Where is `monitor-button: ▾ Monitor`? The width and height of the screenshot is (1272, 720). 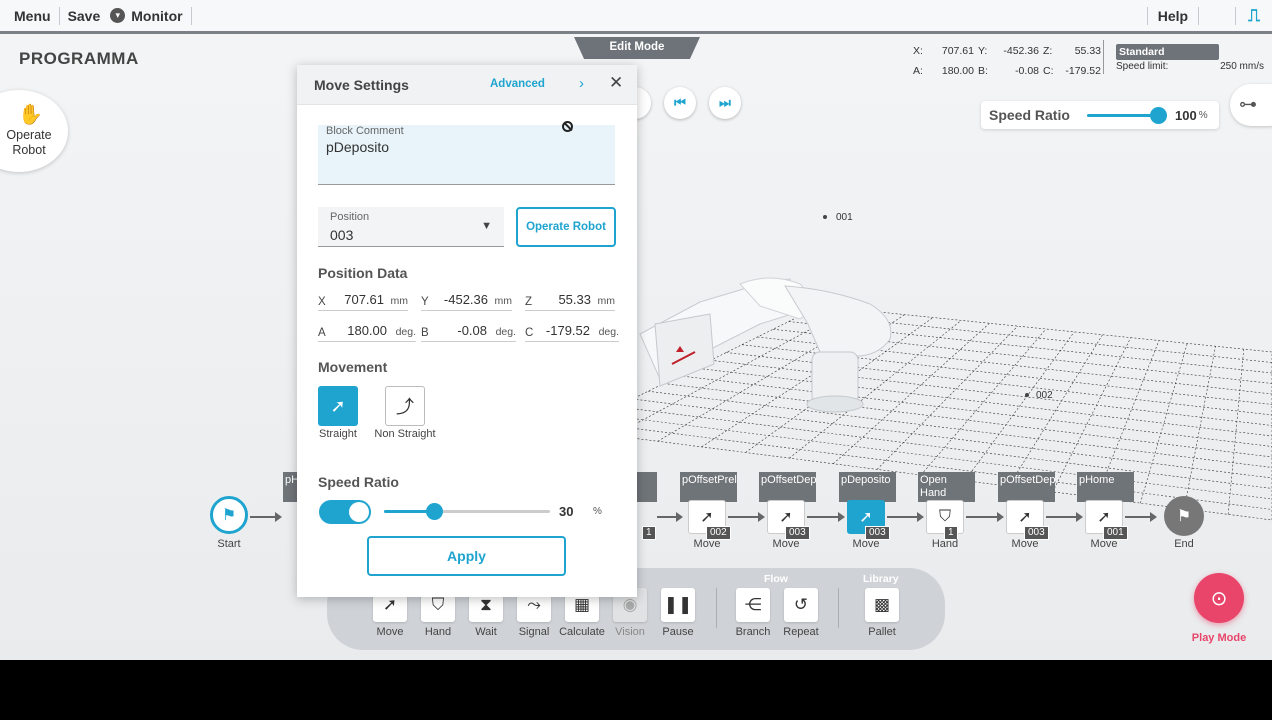
monitor-button: ▾ Monitor is located at coordinates (149, 15).